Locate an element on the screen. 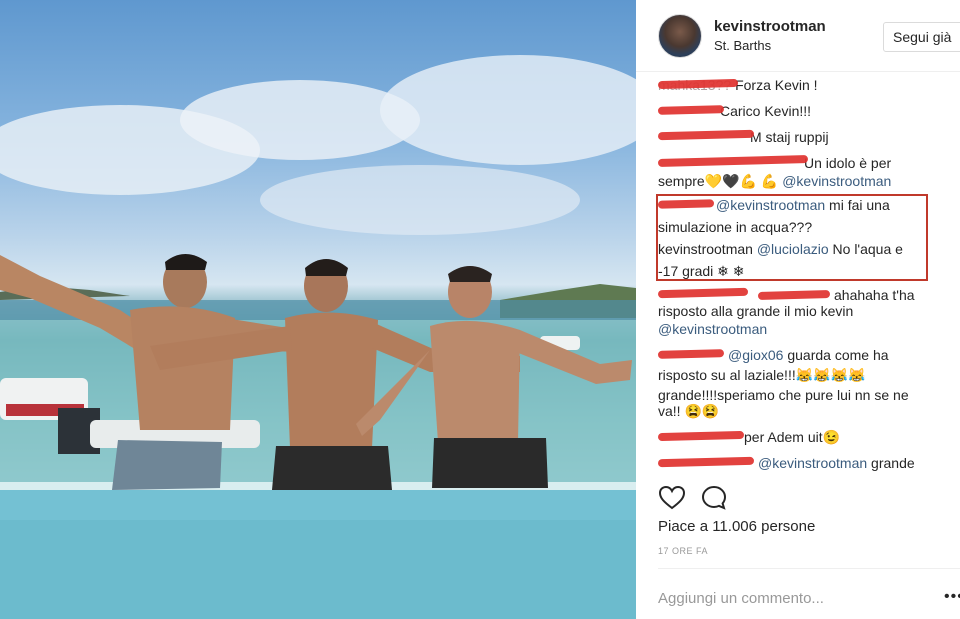 The width and height of the screenshot is (960, 619). post-username: kevinstrootman is located at coordinates (770, 26).